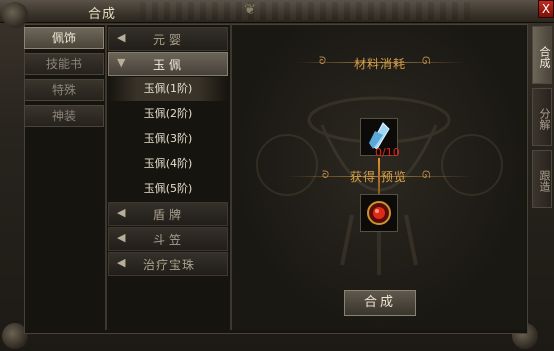  What do you see at coordinates (380, 303) in the screenshot?
I see `craft-button: 合成` at bounding box center [380, 303].